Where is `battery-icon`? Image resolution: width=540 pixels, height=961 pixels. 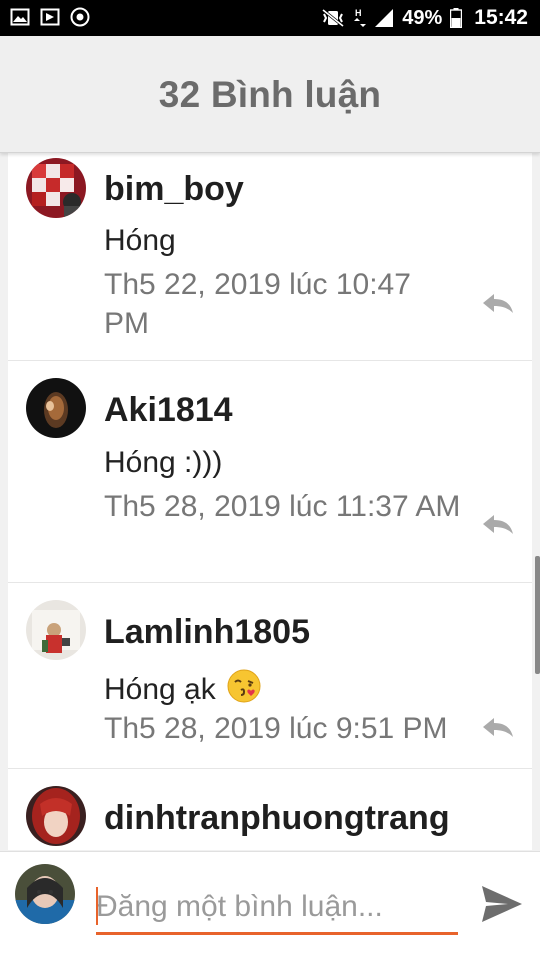 battery-icon is located at coordinates (456, 18).